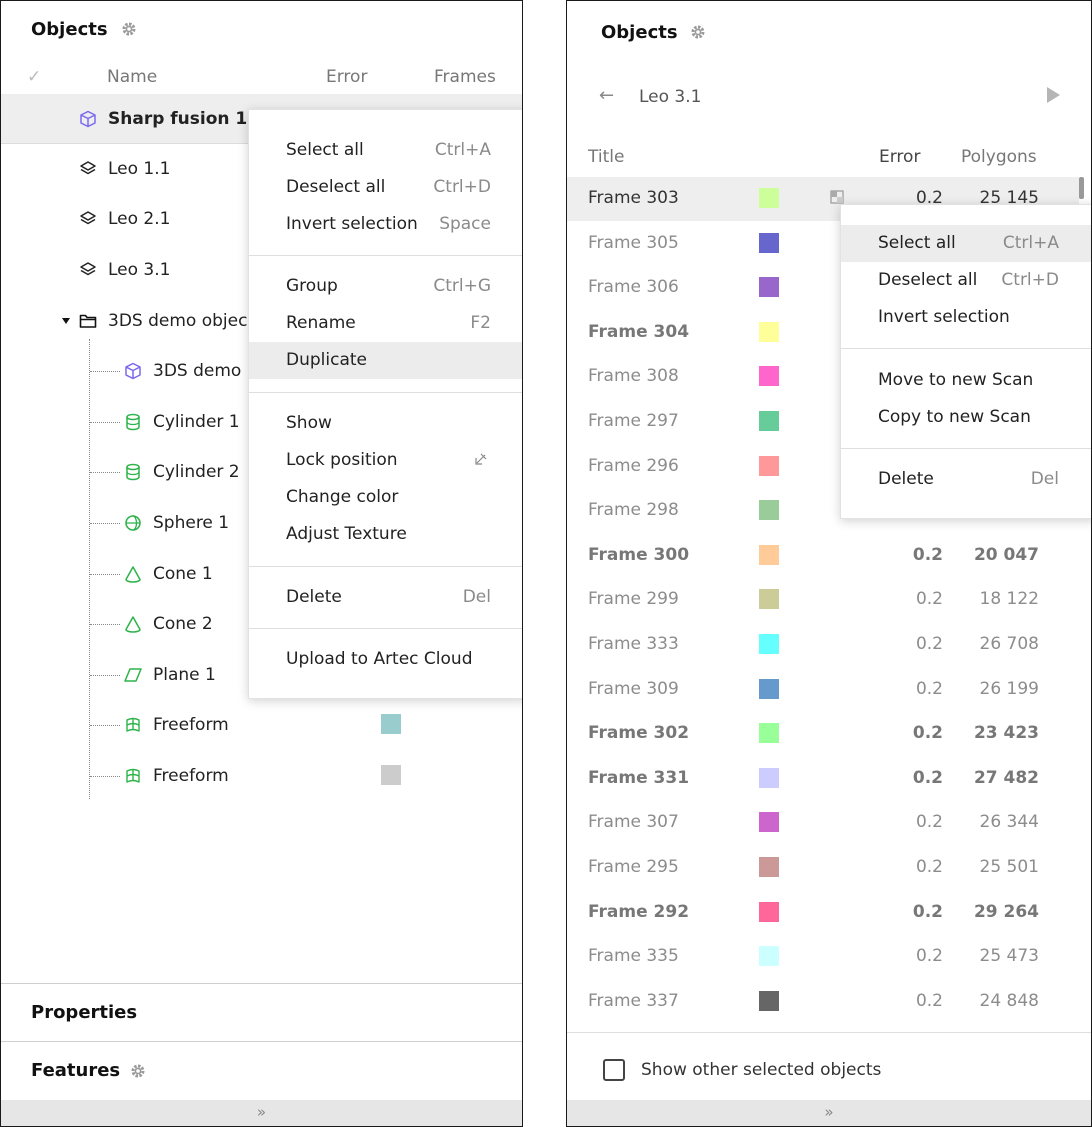 This screenshot has height=1127, width=1092. I want to click on title-column-header: Title, so click(606, 157).